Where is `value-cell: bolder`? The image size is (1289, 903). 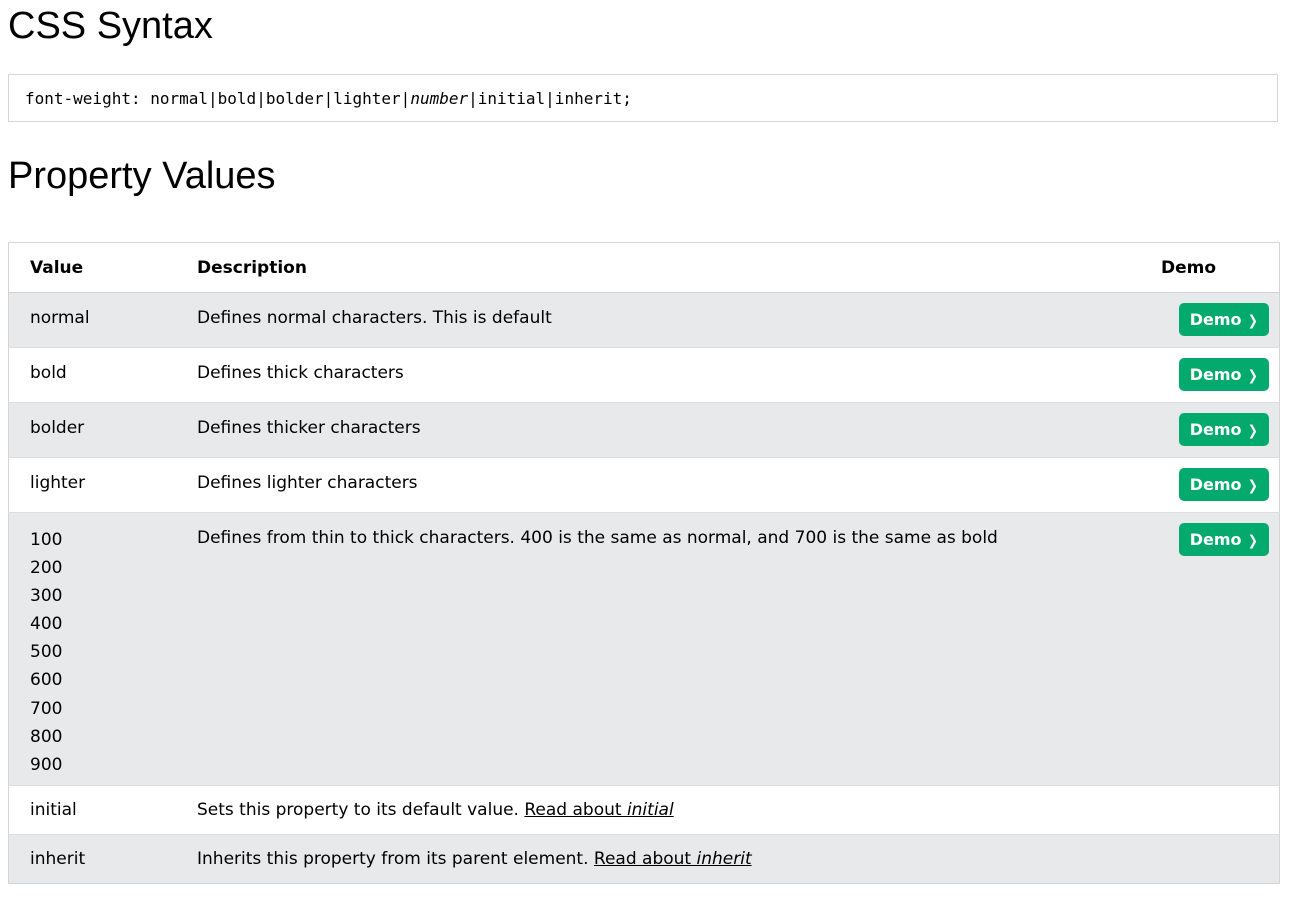
value-cell: bolder is located at coordinates (102, 430).